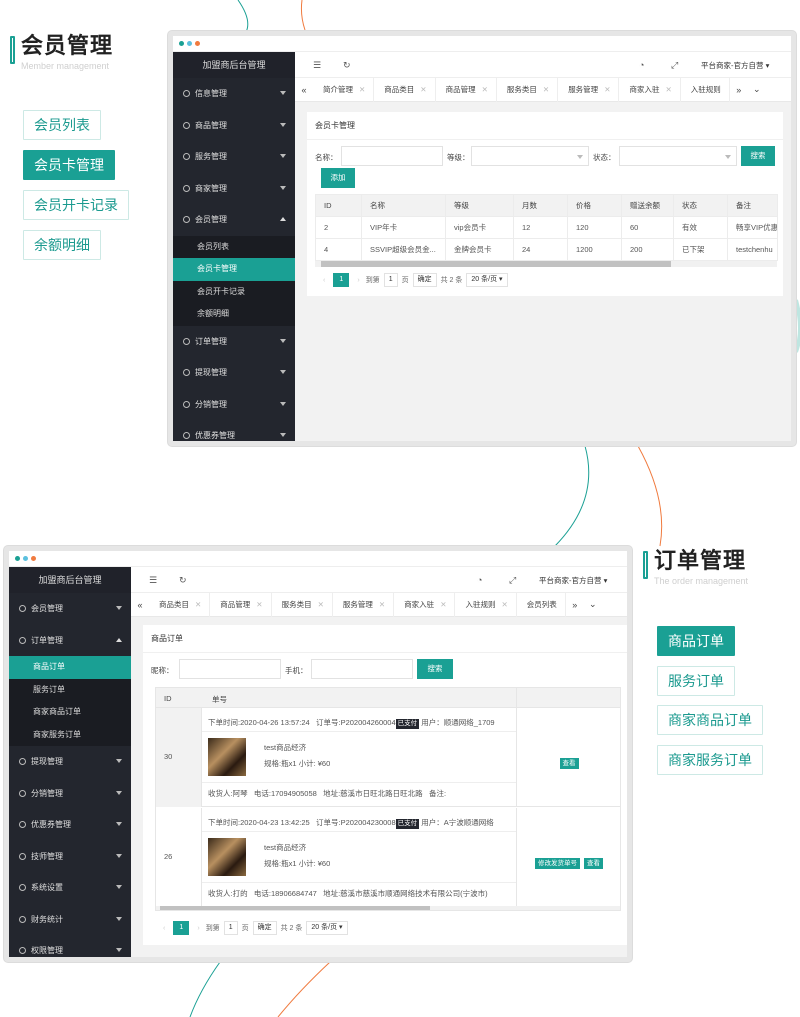  I want to click on status-label: 状态：, so click(604, 157).